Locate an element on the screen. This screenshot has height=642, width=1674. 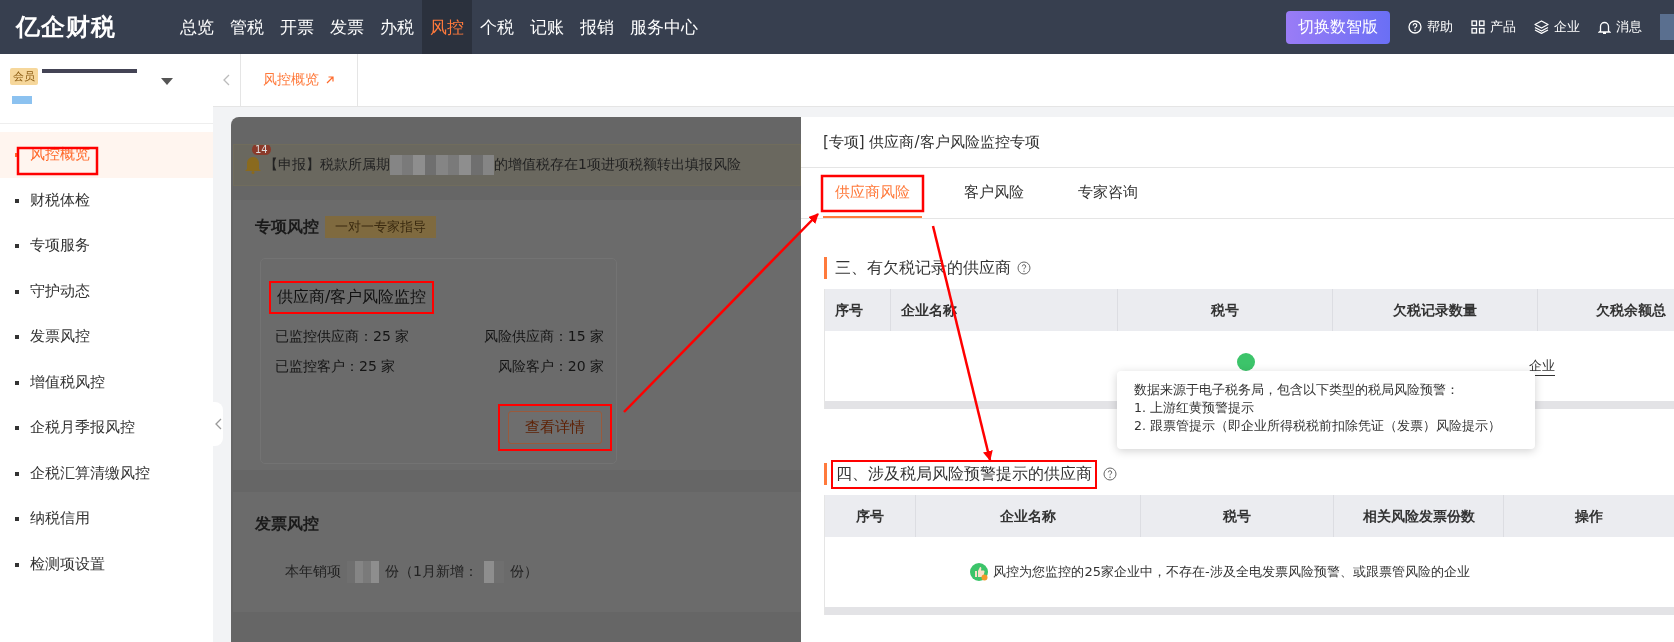
scrollbar is located at coordinates (1249, 611).